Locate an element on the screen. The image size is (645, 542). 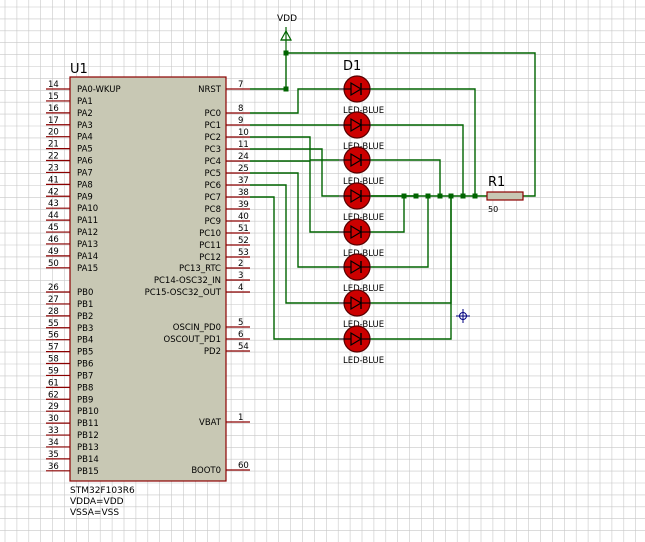
pin-name: PA6 is located at coordinates (85, 162).